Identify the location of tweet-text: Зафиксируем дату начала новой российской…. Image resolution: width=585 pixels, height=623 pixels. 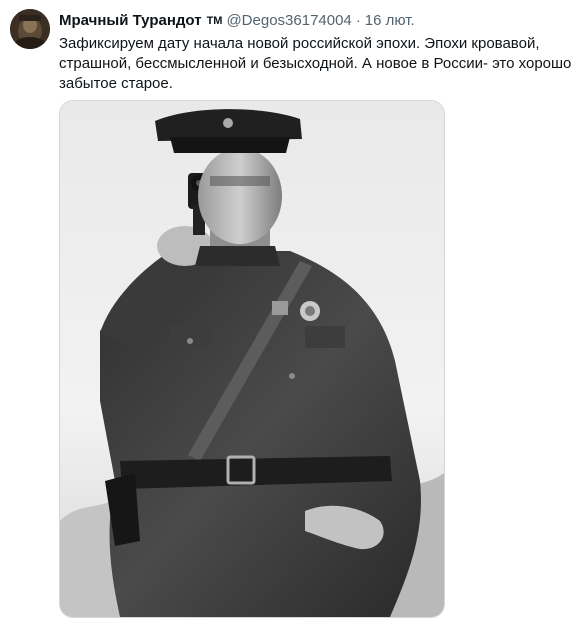
(315, 63).